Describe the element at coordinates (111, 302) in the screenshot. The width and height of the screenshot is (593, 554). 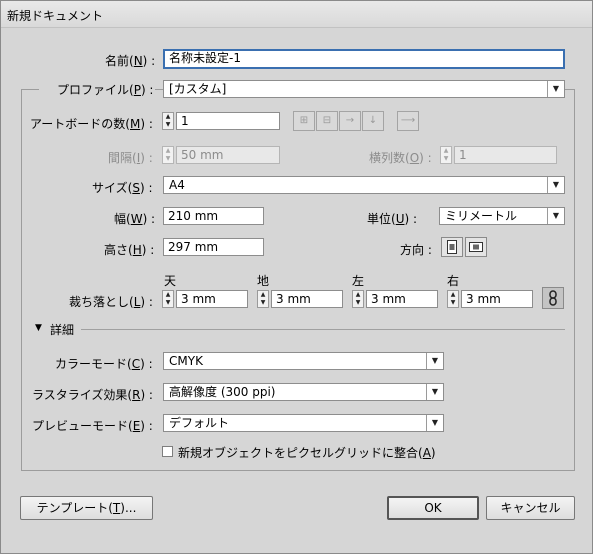
I see `bleed-label: 裁ち落とし(L) :` at that location.